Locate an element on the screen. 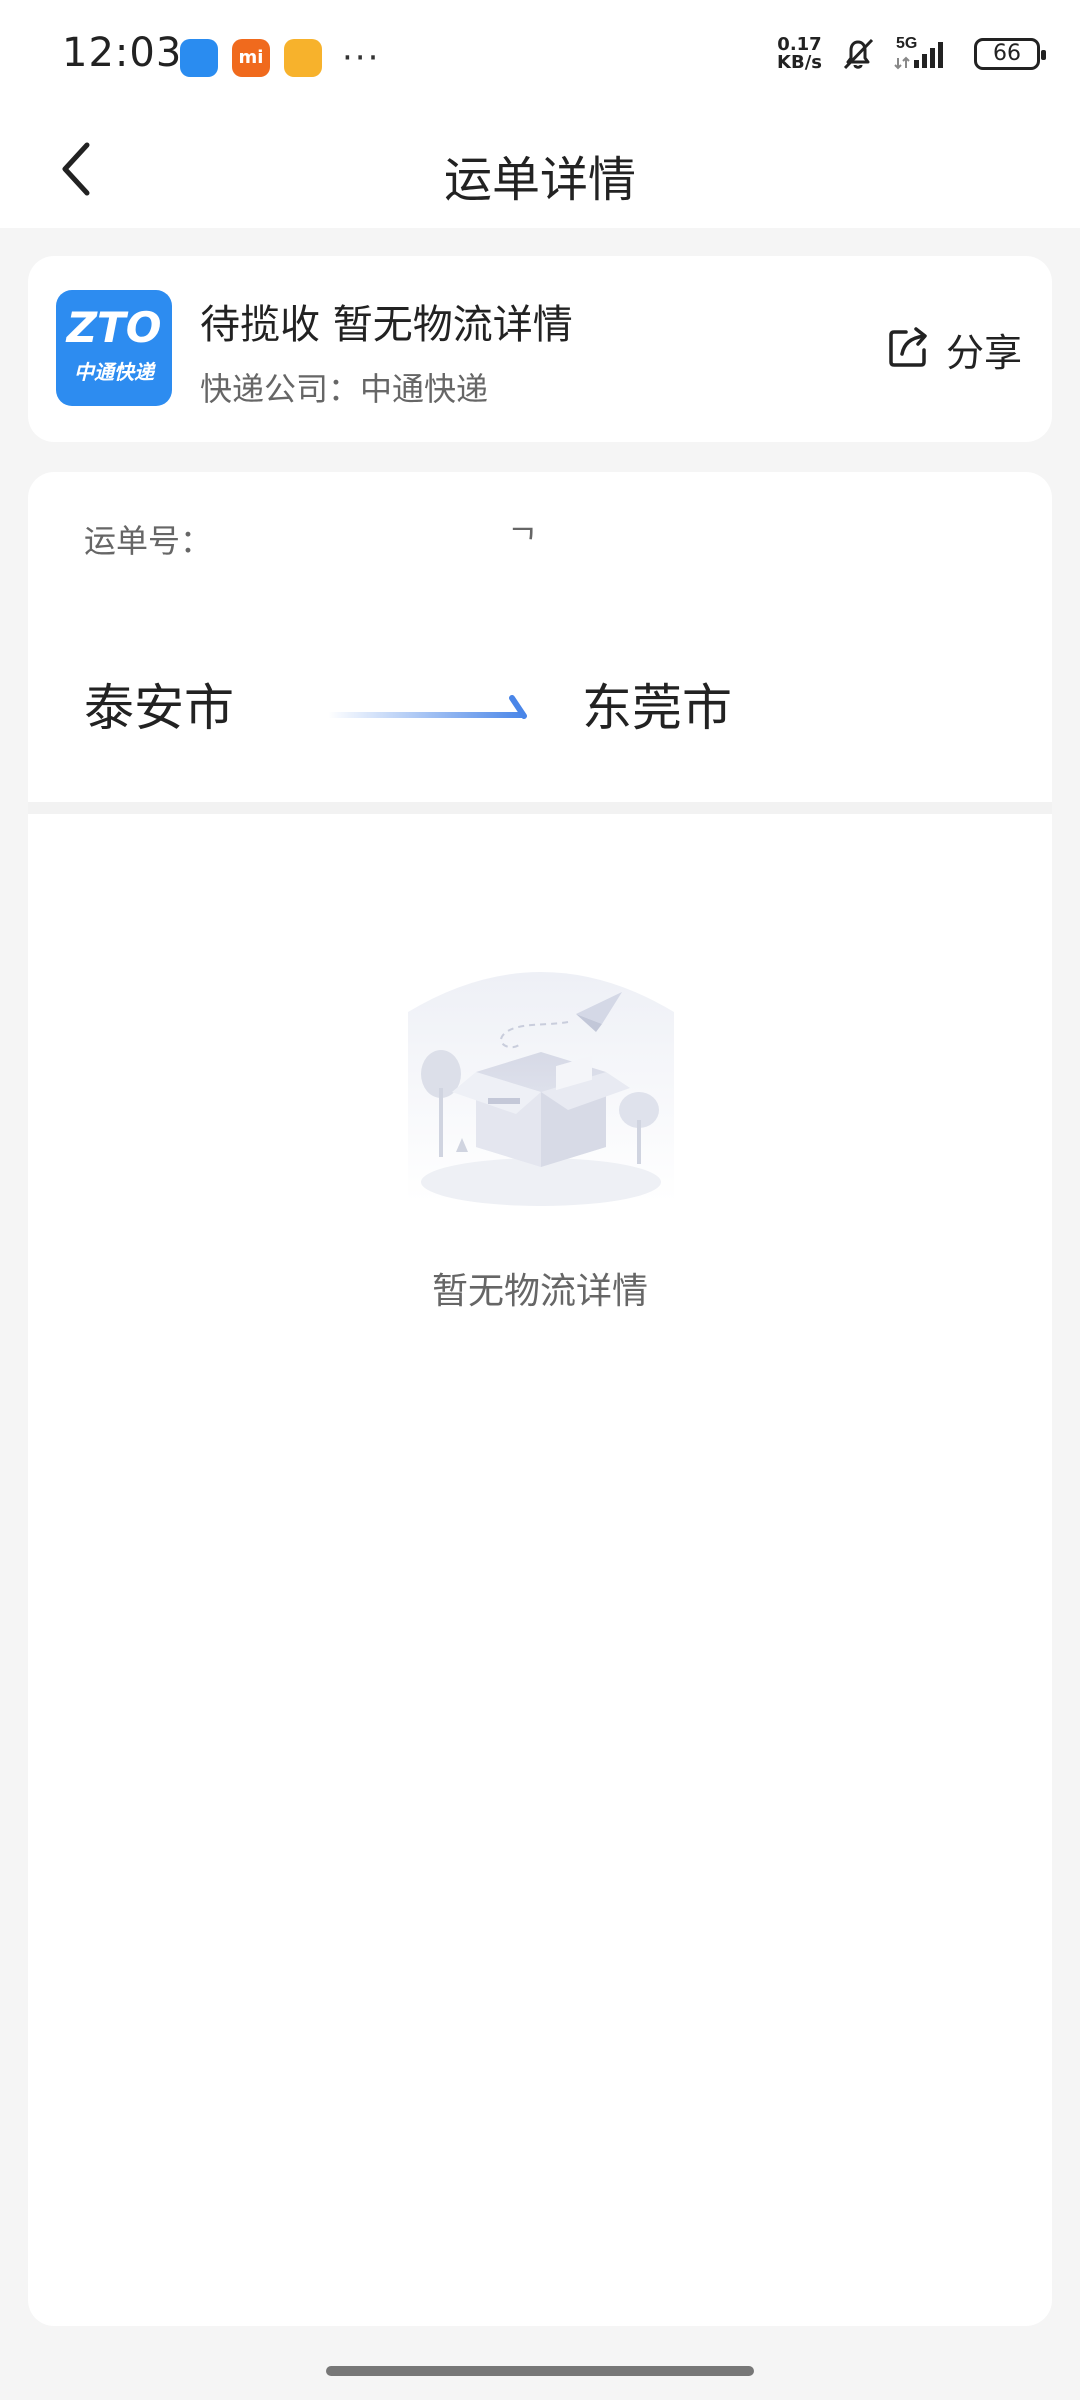 The image size is (1080, 2400). shipment-status: 待揽收 暂无物流详情 is located at coordinates (386, 325).